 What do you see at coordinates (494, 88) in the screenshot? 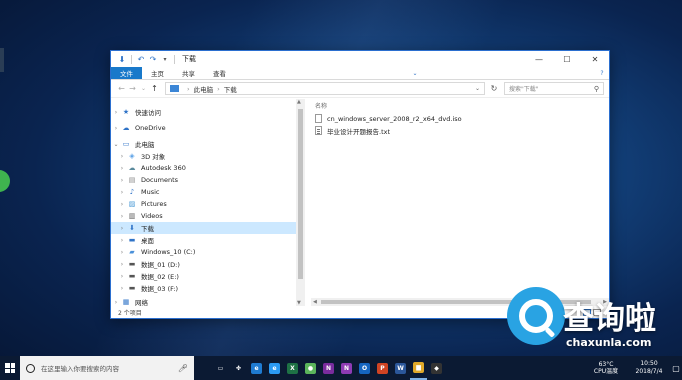
I see `refresh-icon: ↻` at bounding box center [494, 88].